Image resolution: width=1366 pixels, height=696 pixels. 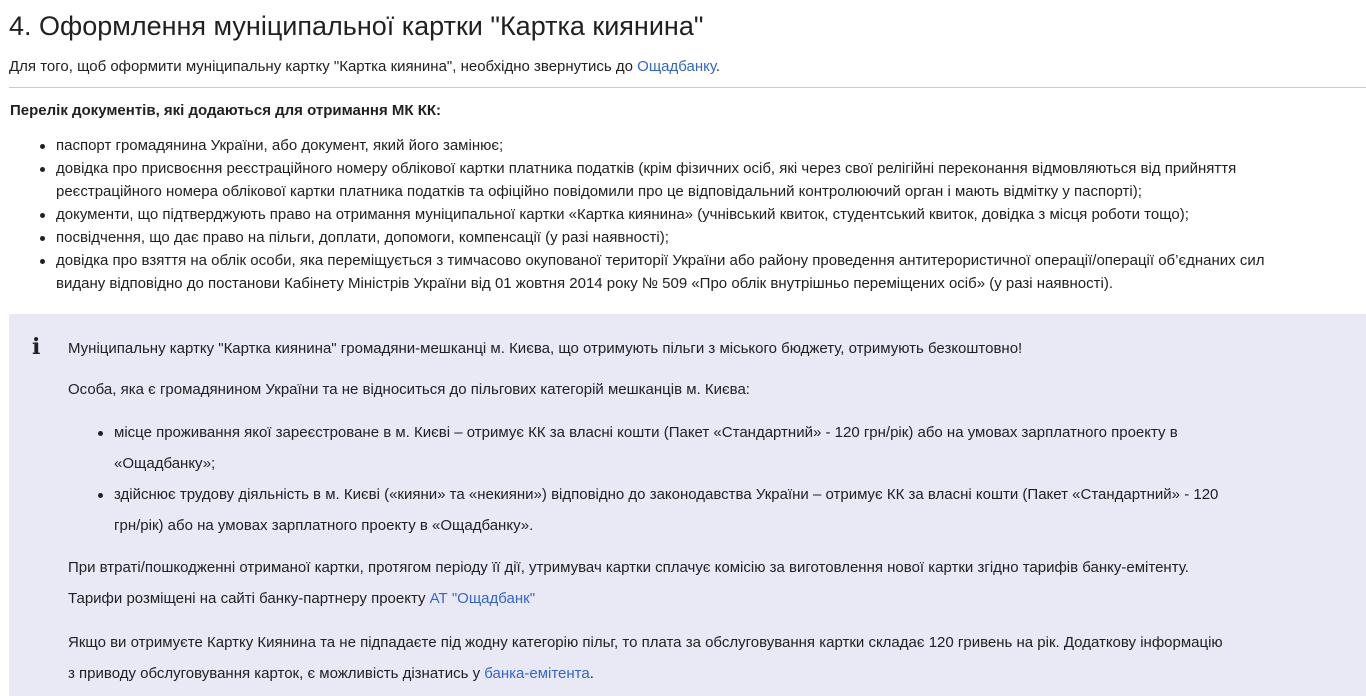 What do you see at coordinates (687, 87) in the screenshot?
I see `section-divider` at bounding box center [687, 87].